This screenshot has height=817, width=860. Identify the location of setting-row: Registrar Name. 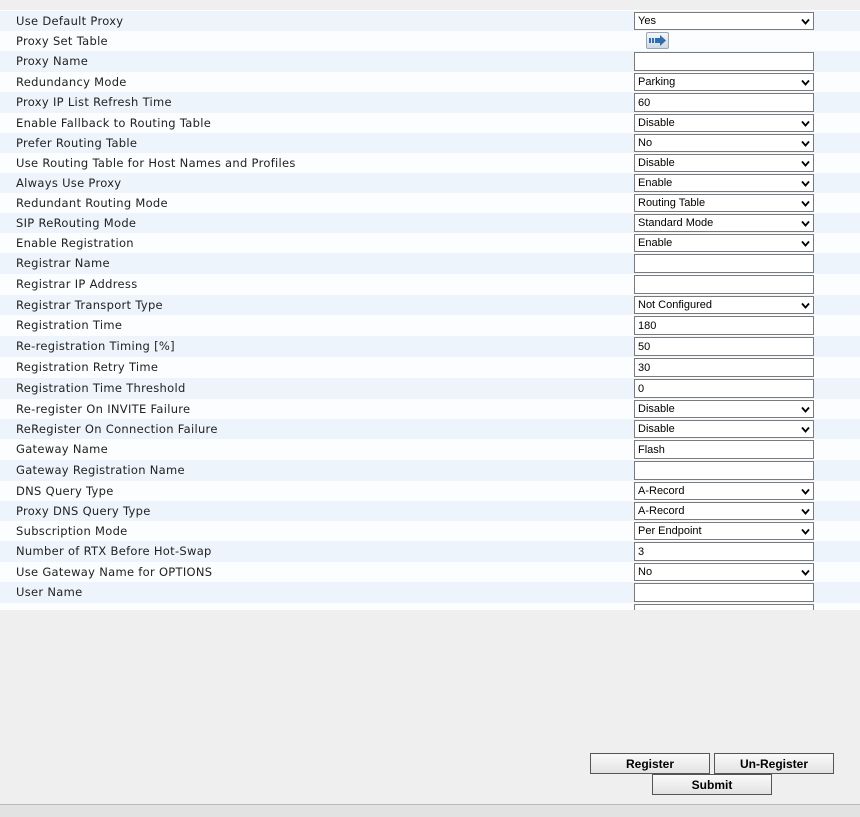
(430, 263).